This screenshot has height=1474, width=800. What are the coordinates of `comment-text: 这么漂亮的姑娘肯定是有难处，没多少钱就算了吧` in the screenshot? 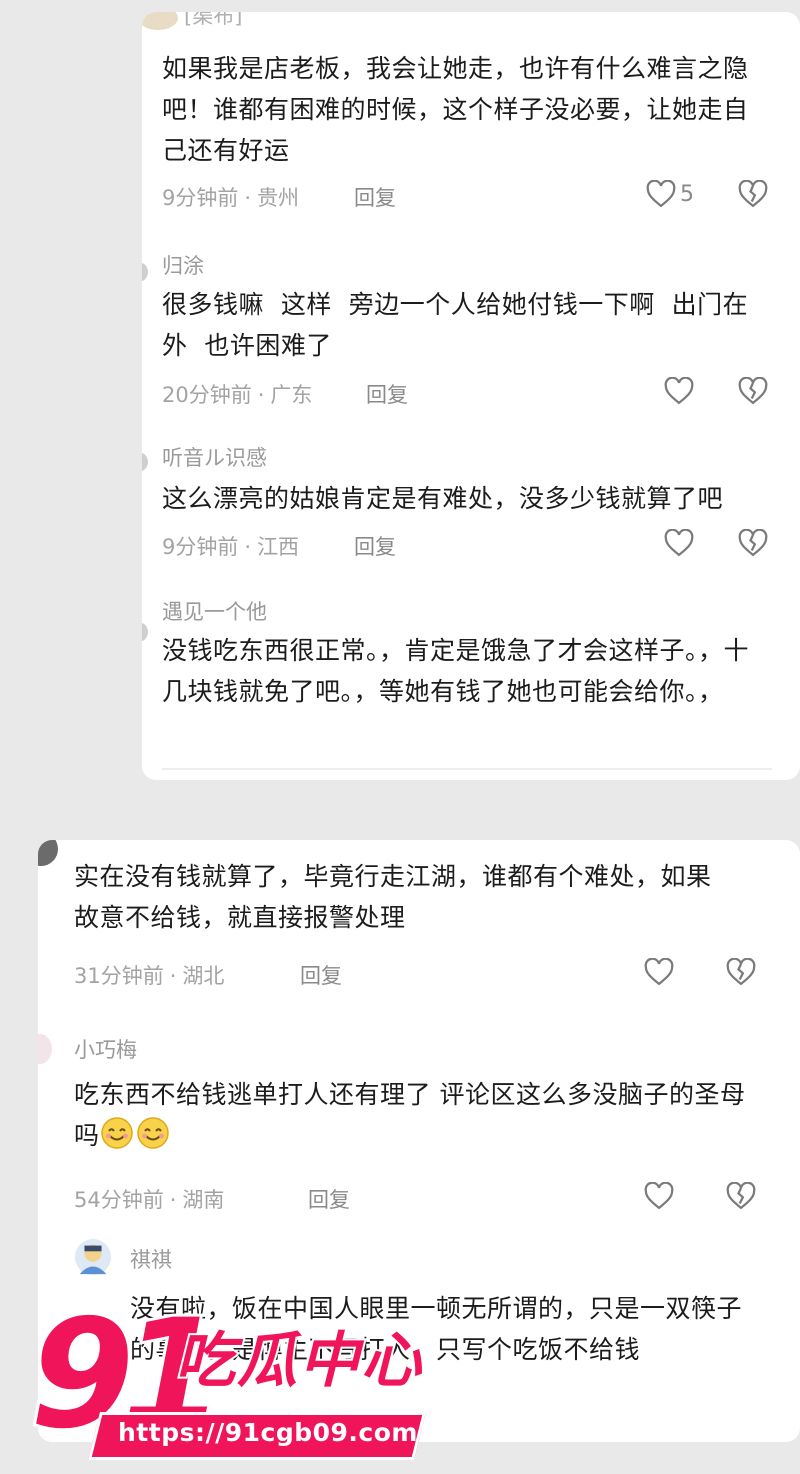 It's located at (443, 498).